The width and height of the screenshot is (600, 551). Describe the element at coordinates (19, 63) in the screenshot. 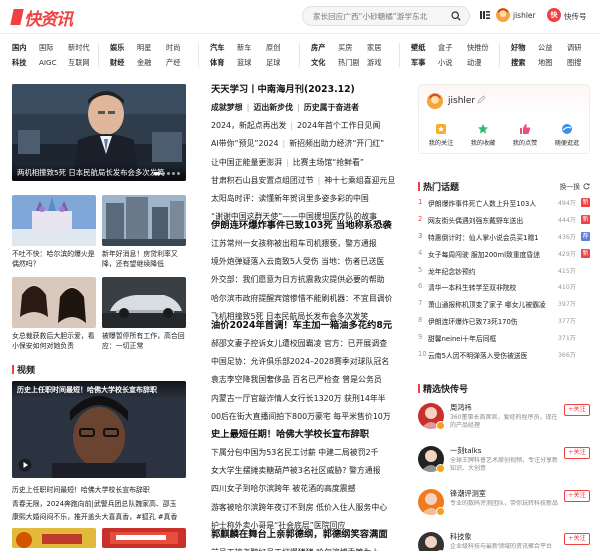

I see `nav-link: 科技` at that location.